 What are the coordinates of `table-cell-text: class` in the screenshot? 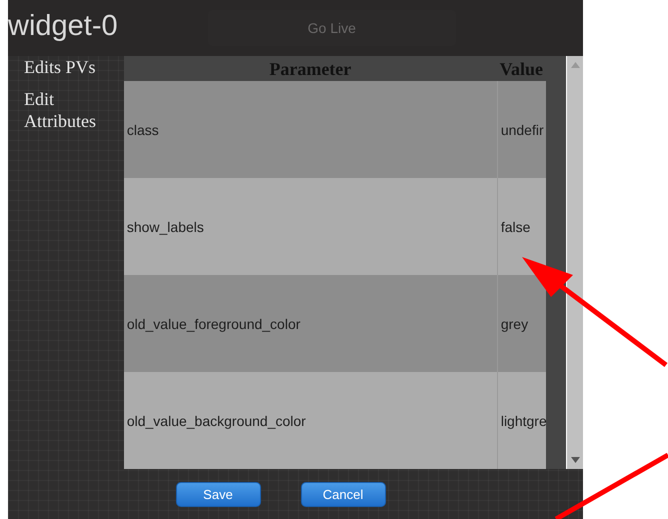 It's located at (143, 130).